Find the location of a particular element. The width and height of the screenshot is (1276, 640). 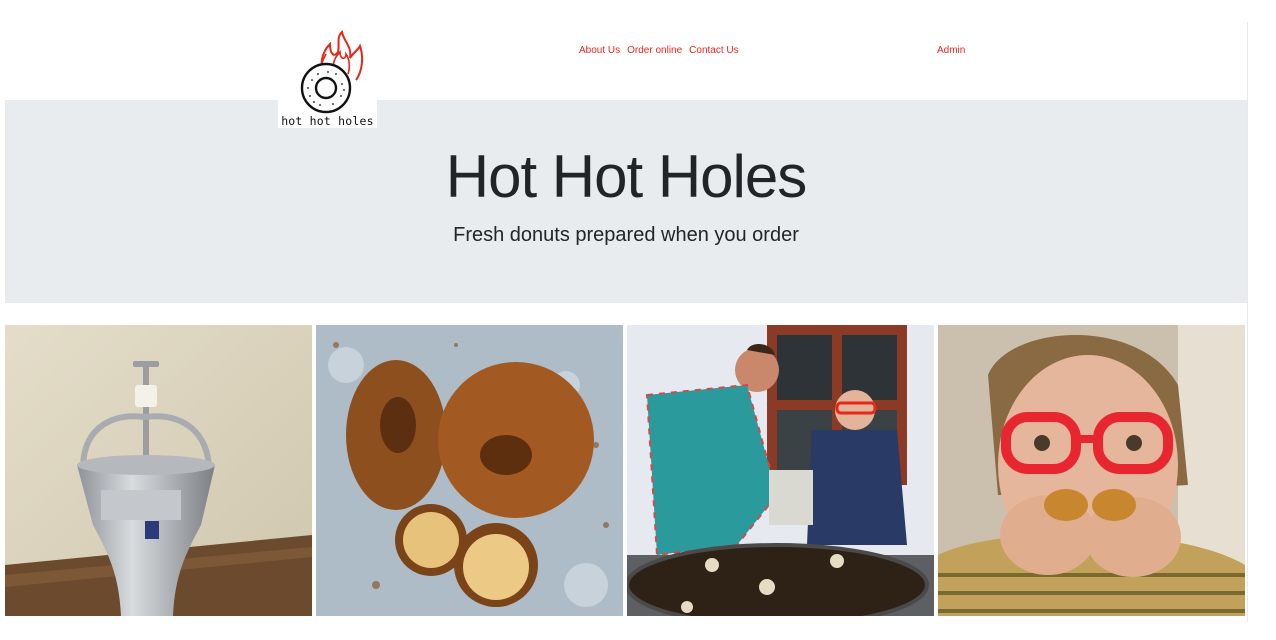

flaming-donut-icon is located at coordinates (332, 72).